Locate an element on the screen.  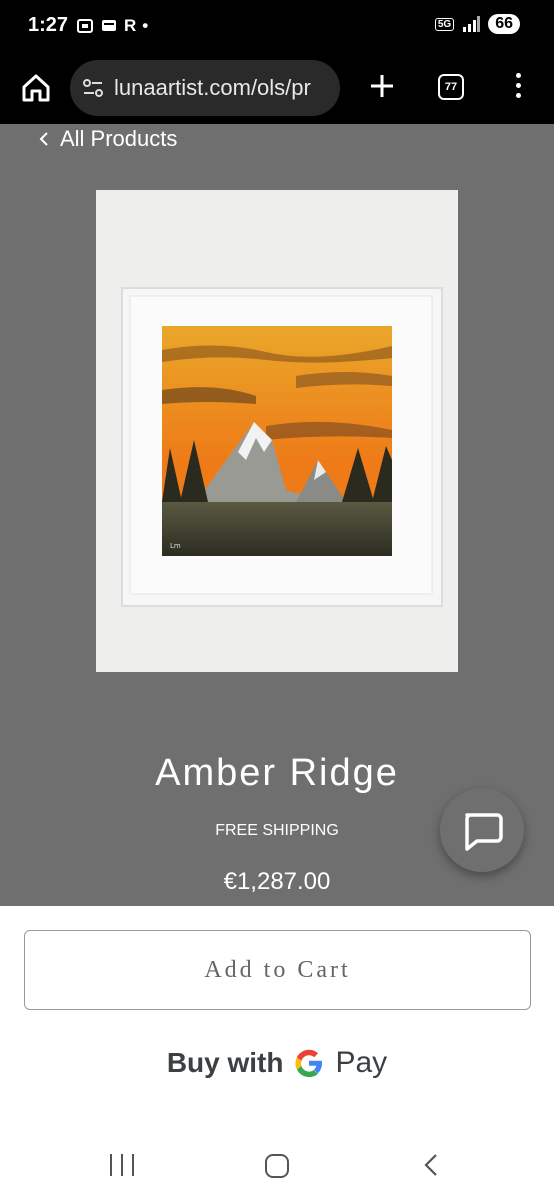
network-5g-icon: 5G is located at coordinates (444, 24).